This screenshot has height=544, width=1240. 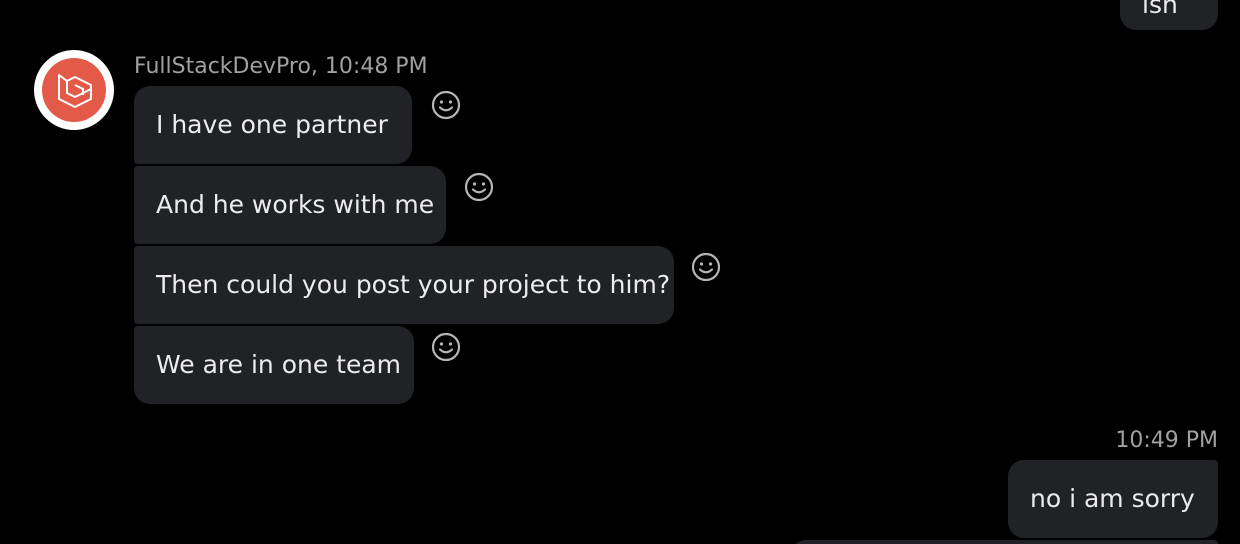 What do you see at coordinates (413, 284) in the screenshot?
I see `message-text: Then could you post your project to him?` at bounding box center [413, 284].